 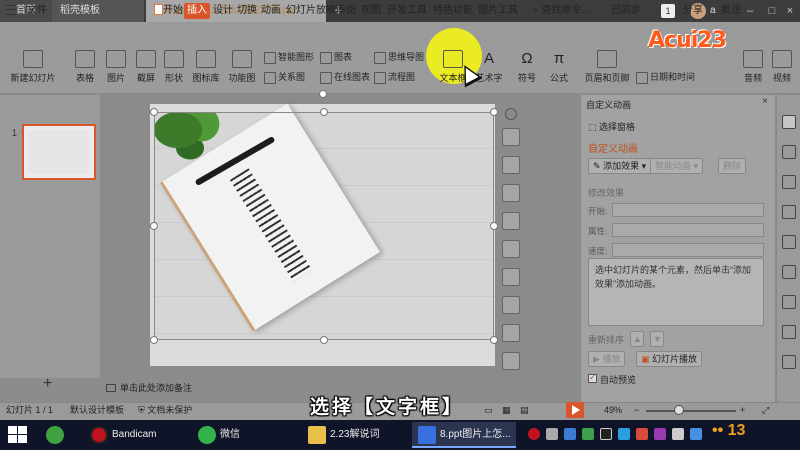 What do you see at coordinates (494, 340) in the screenshot?
I see `resize-handle-br` at bounding box center [494, 340].